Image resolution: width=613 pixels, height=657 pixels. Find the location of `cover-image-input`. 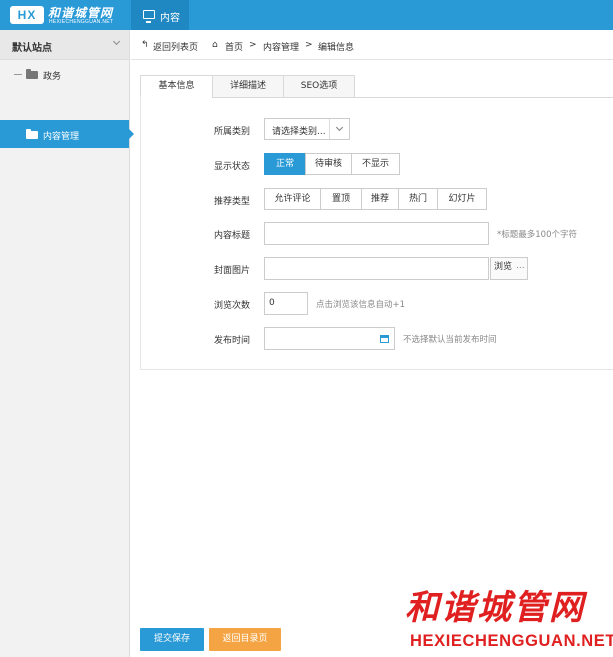

cover-image-input is located at coordinates (376, 268).